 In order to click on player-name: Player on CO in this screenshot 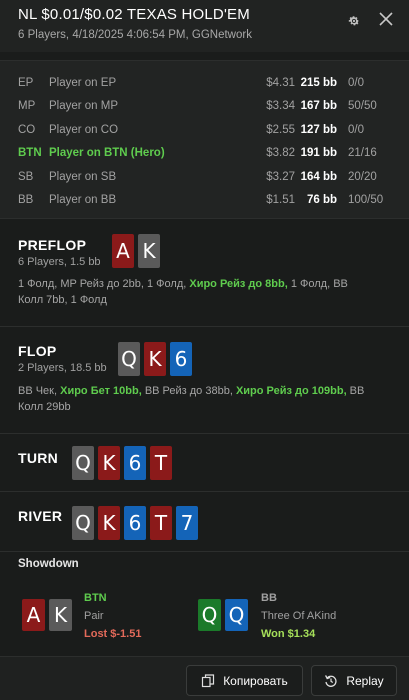, I will do `click(84, 129)`.